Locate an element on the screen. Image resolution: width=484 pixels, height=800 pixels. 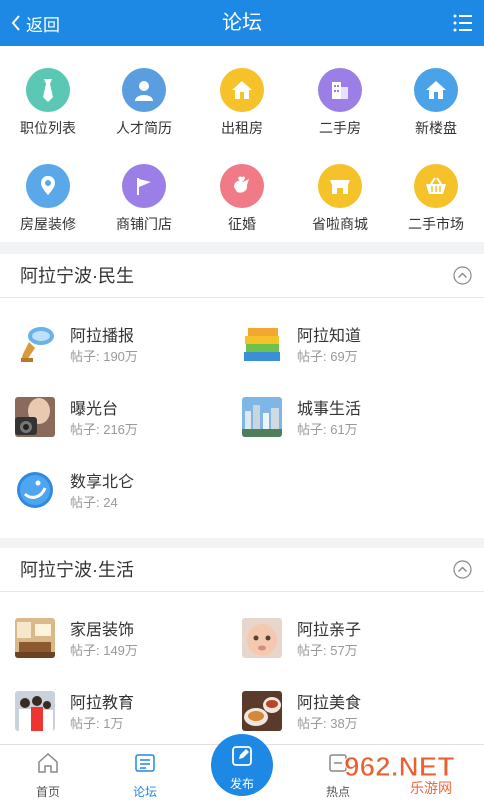
category-item-shops: 商铺门店 is located at coordinates (144, 188).